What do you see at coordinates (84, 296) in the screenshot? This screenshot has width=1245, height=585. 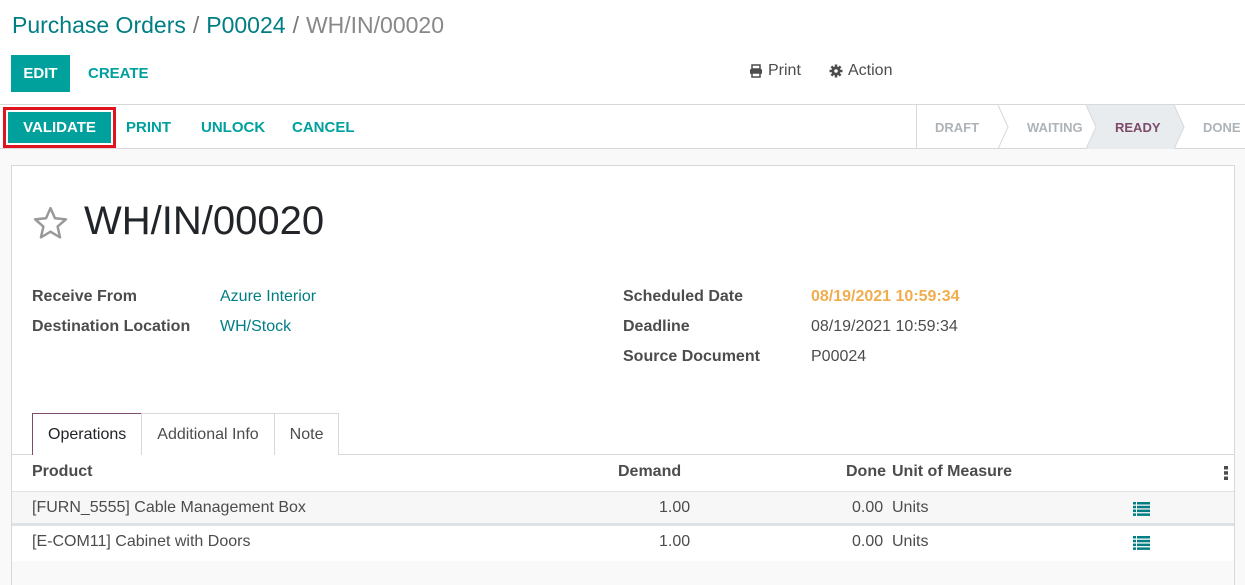 I see `receive-from-label: Receive From` at bounding box center [84, 296].